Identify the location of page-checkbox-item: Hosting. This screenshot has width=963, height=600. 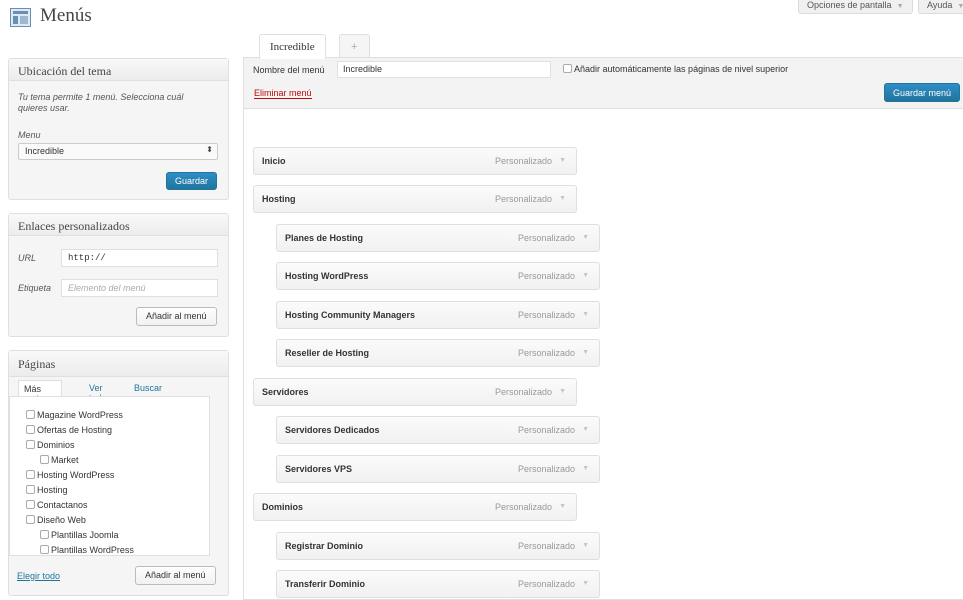
(47, 491).